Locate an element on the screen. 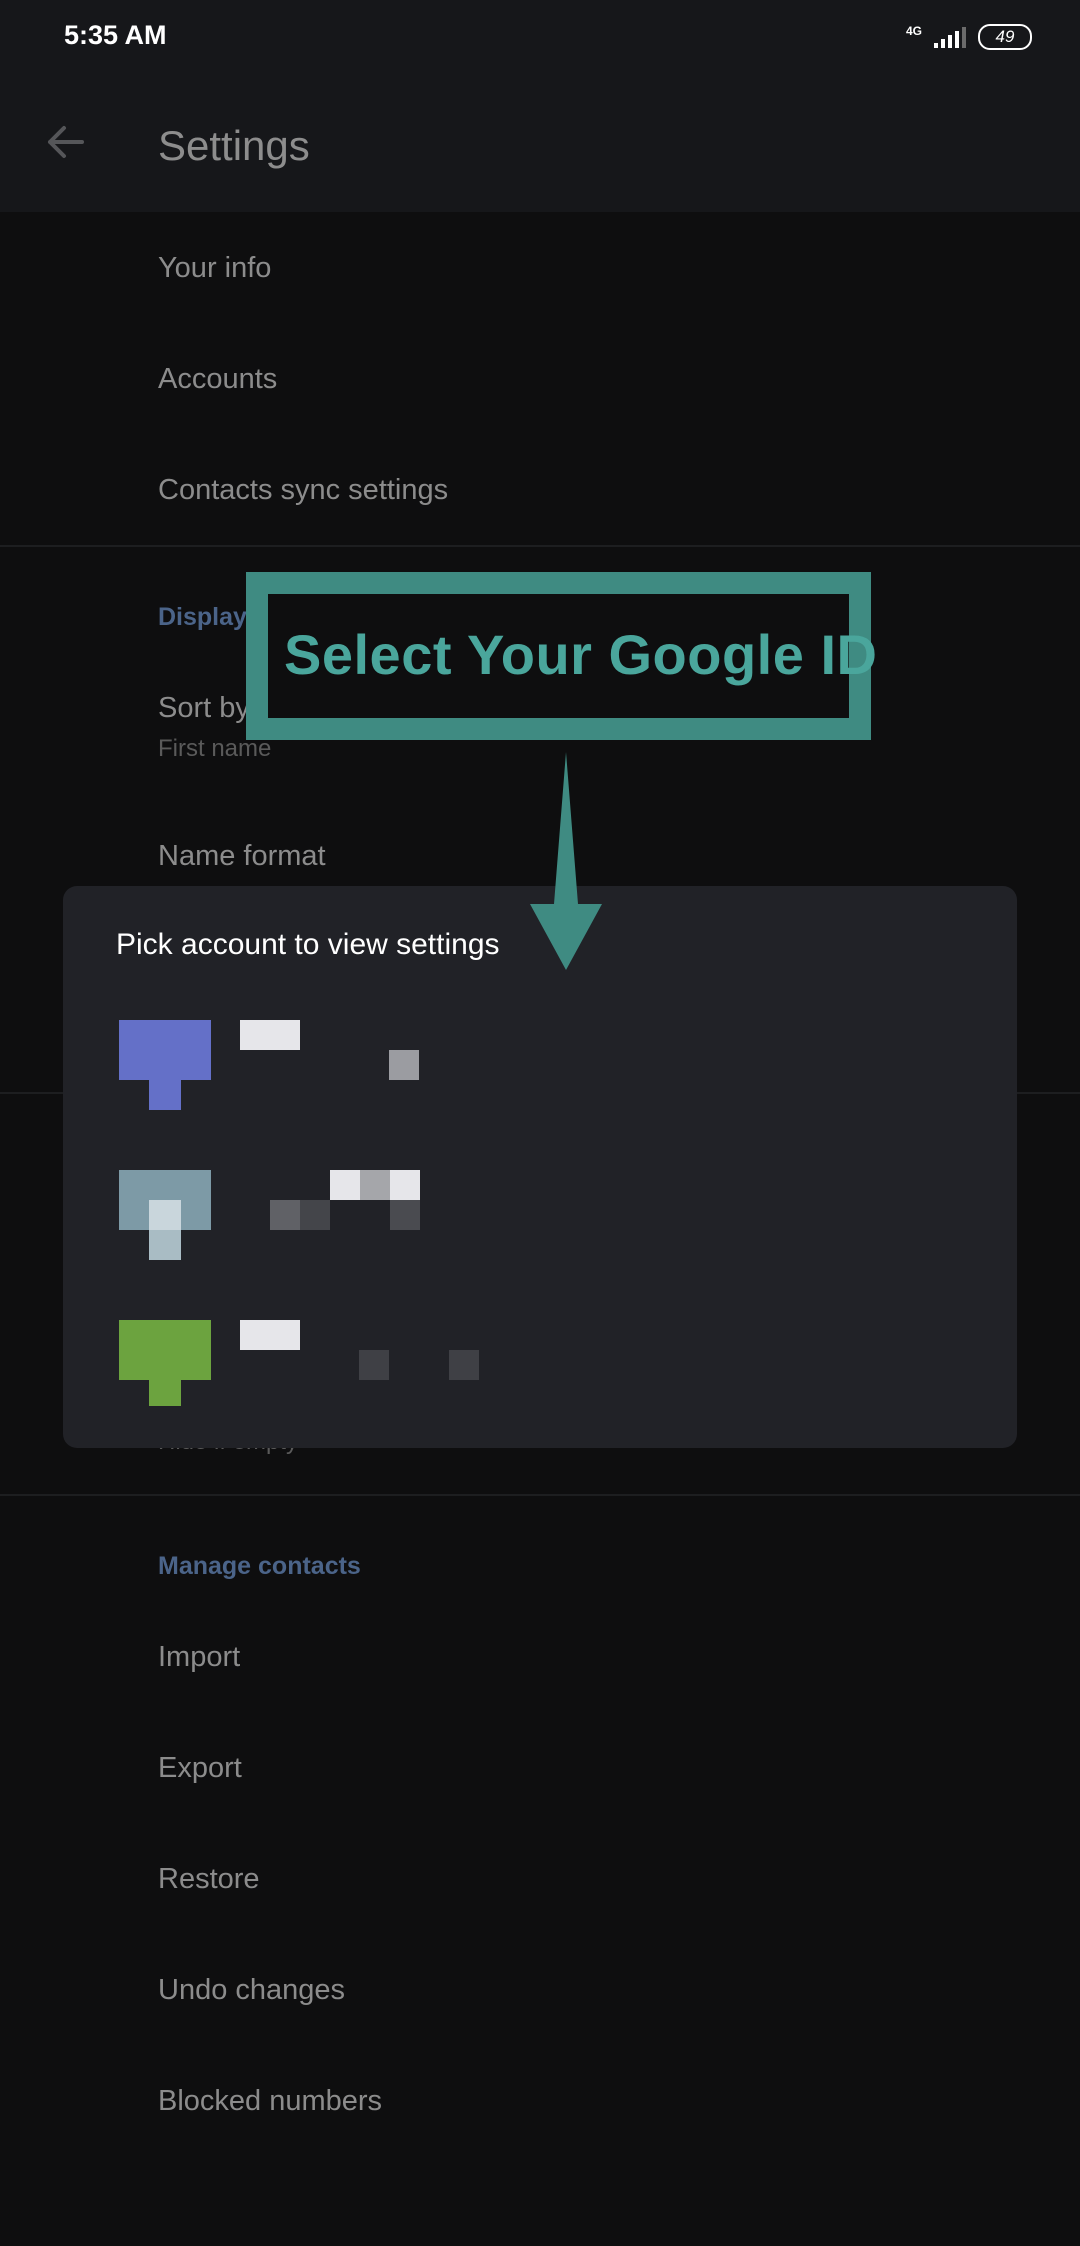  battery-icon: 49 is located at coordinates (1005, 37).